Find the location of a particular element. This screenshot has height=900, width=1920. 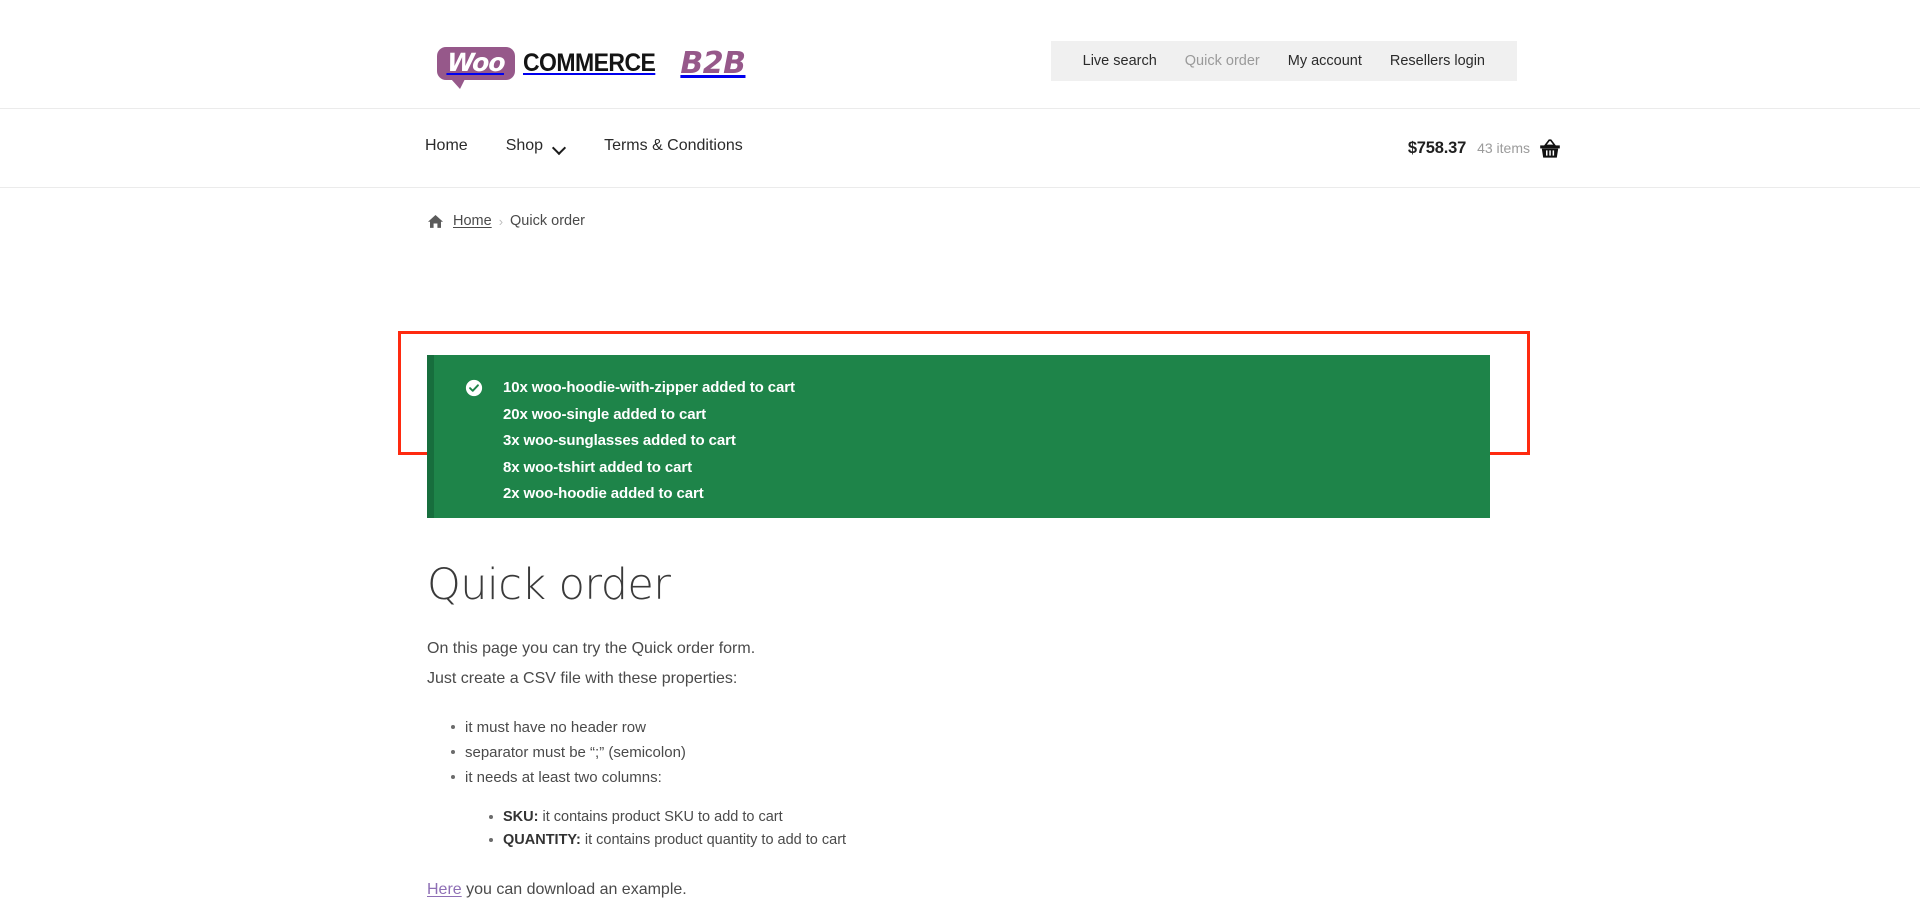

breadcrumb-current: Quick order is located at coordinates (547, 221).